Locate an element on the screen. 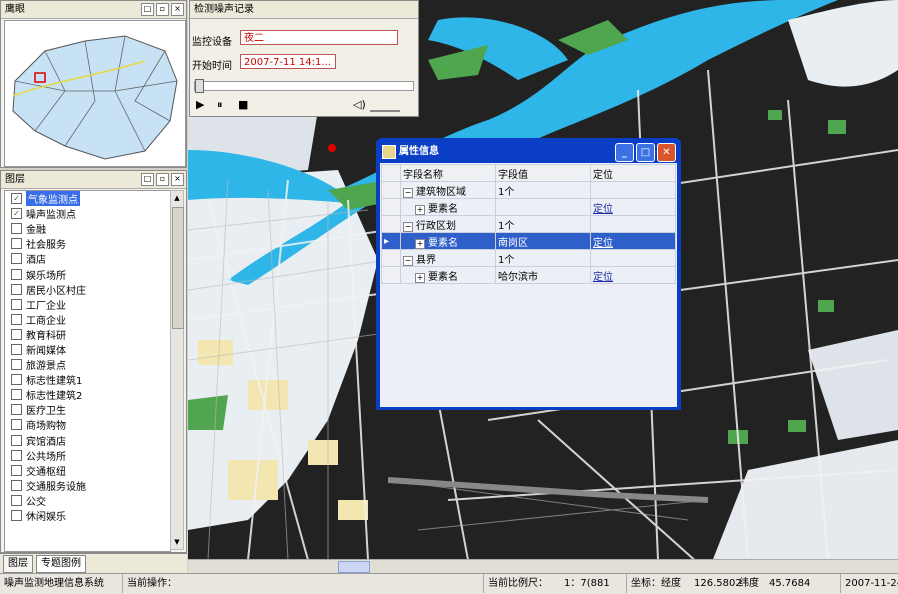 The width and height of the screenshot is (898, 594). property-row: − 行政区划 1个 is located at coordinates (528, 224).